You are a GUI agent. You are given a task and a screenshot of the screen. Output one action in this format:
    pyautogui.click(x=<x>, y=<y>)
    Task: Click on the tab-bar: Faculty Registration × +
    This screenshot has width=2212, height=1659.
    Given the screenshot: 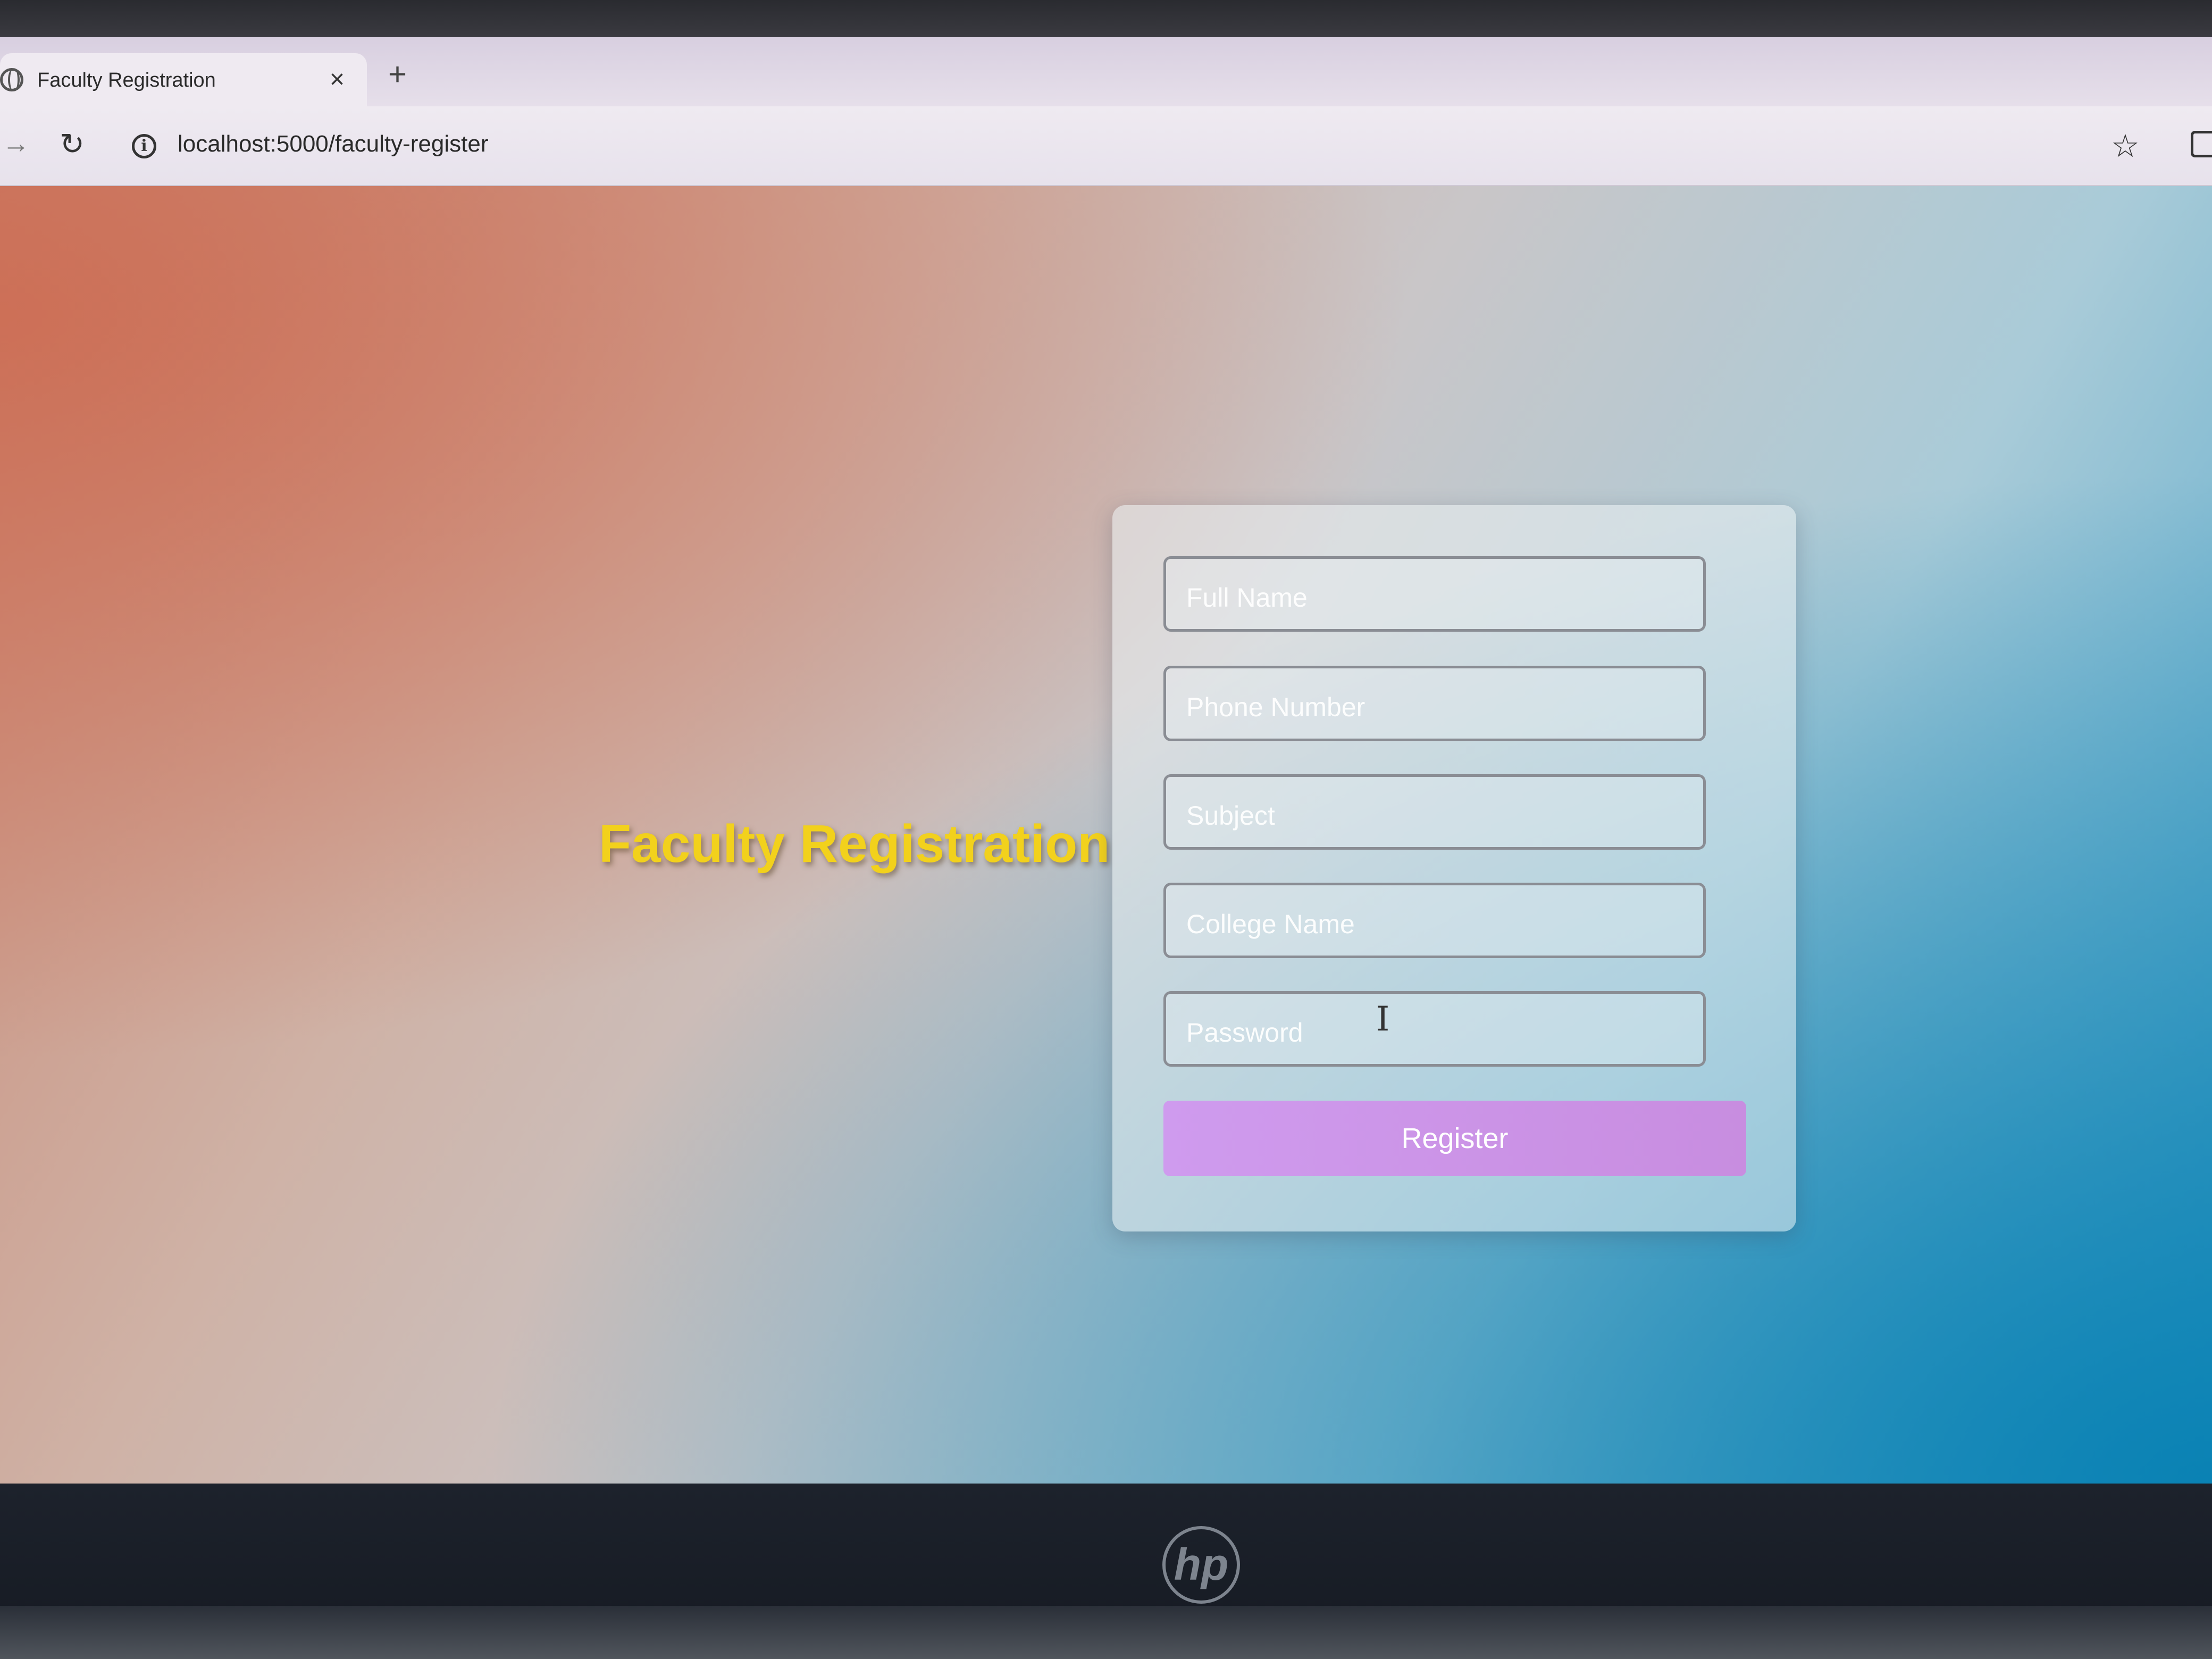 What is the action you would take?
    pyautogui.click(x=1106, y=71)
    